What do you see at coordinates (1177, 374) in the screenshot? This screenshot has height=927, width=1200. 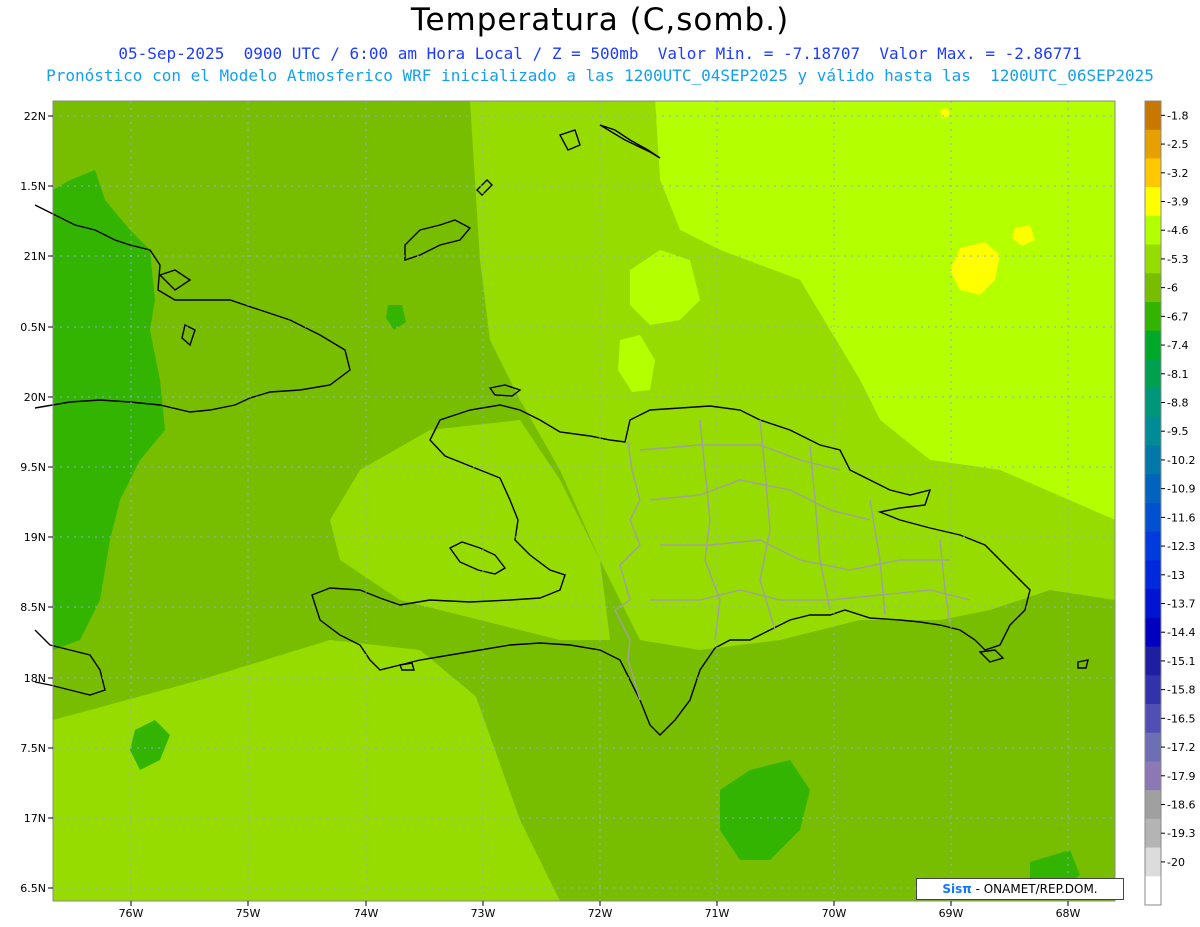 I see `colorbar-label: -8.1` at bounding box center [1177, 374].